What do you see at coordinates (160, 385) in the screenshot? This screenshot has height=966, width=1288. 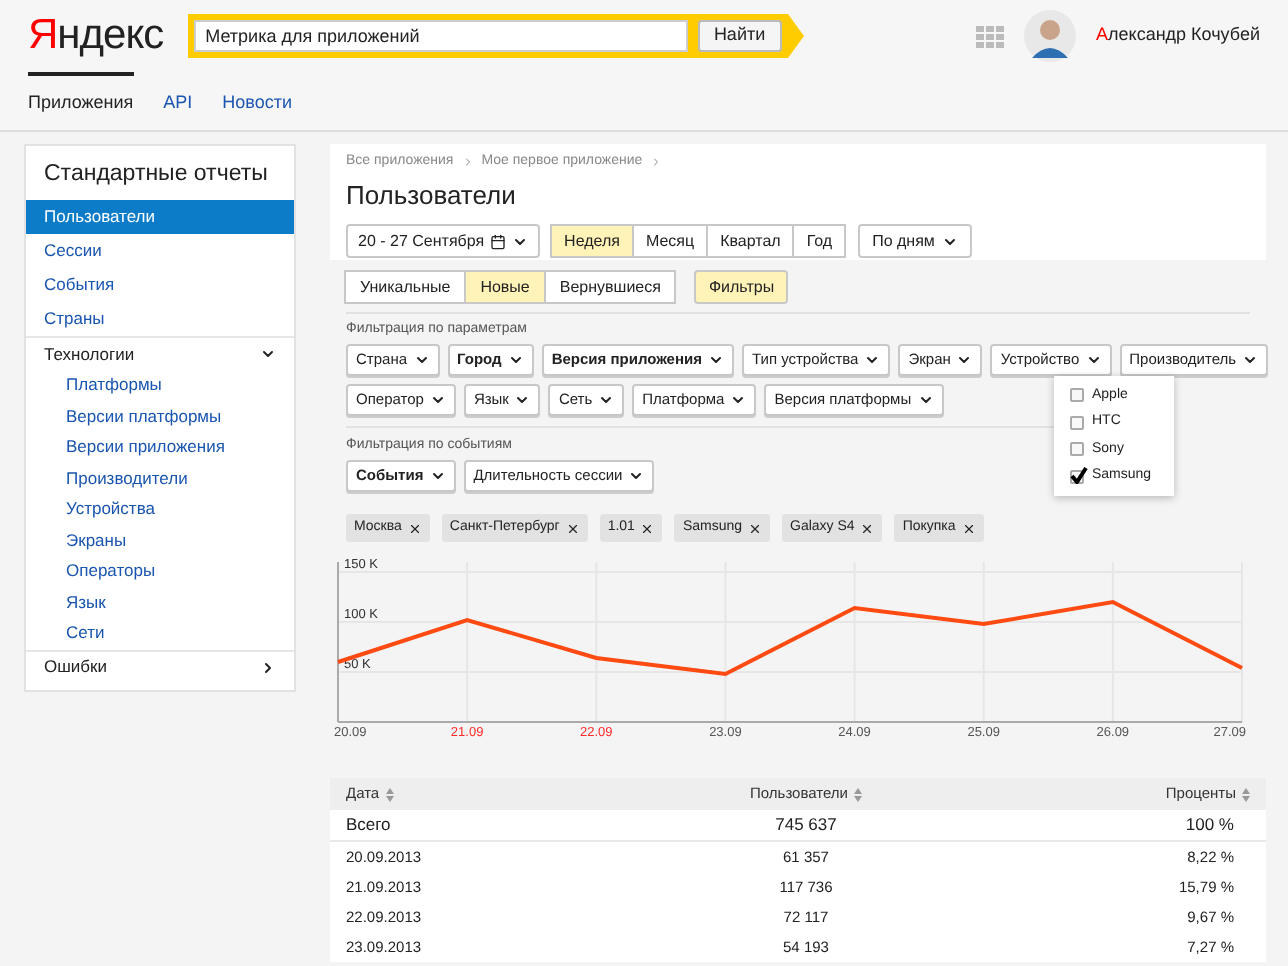 I see `sidebar-subitem: Платформы` at bounding box center [160, 385].